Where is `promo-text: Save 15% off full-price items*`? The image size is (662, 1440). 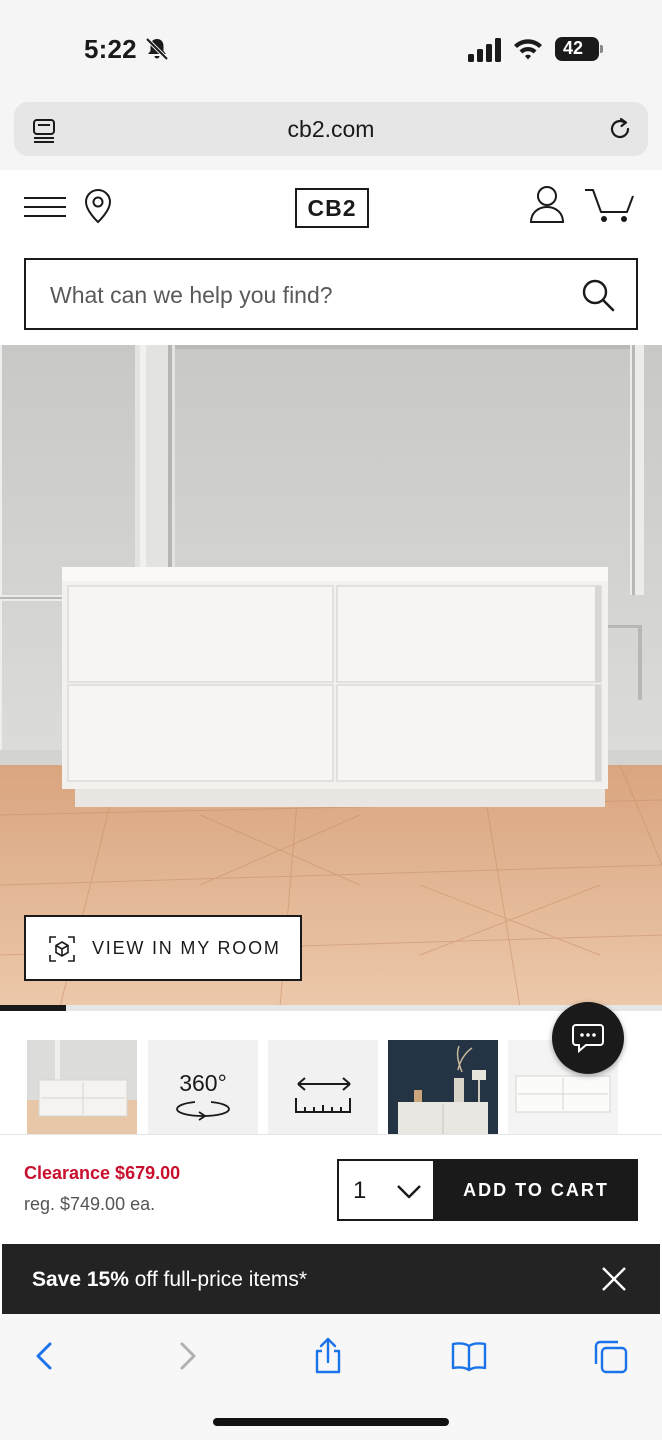 promo-text: Save 15% off full-price items* is located at coordinates (169, 1280).